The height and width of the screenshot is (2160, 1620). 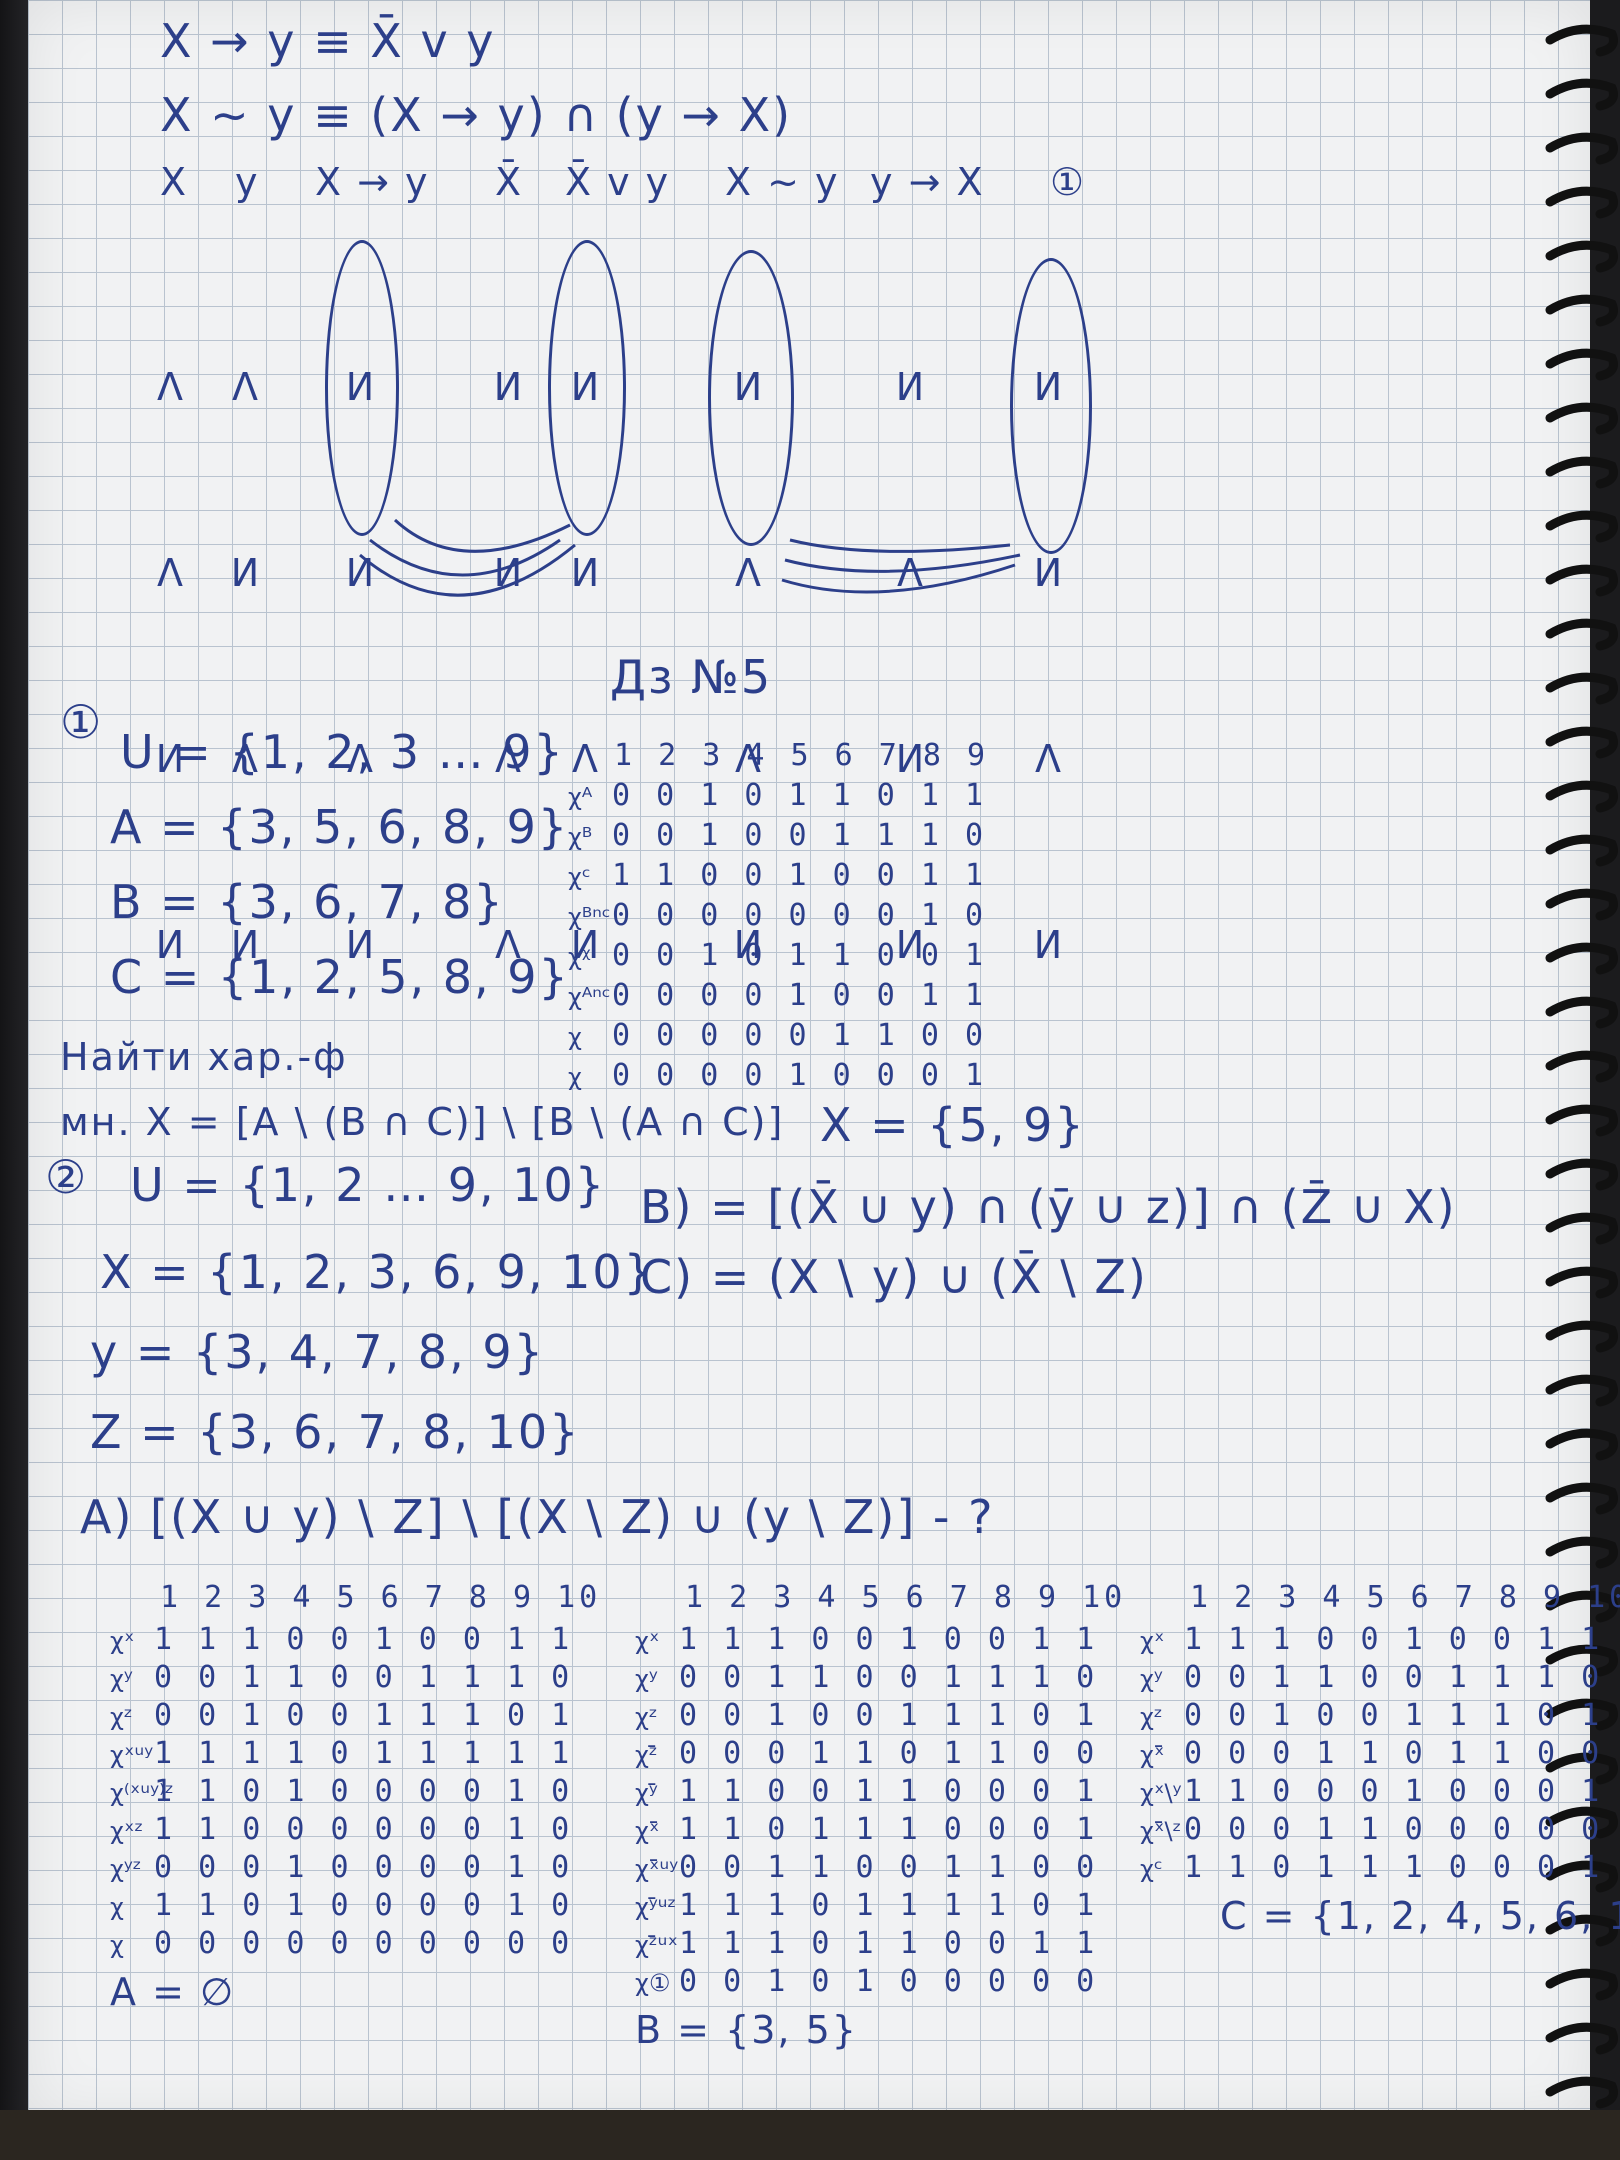 I want to click on row-values: 1 1 1 1 0 1 1 1 1 1, so click(x=364, y=1753).